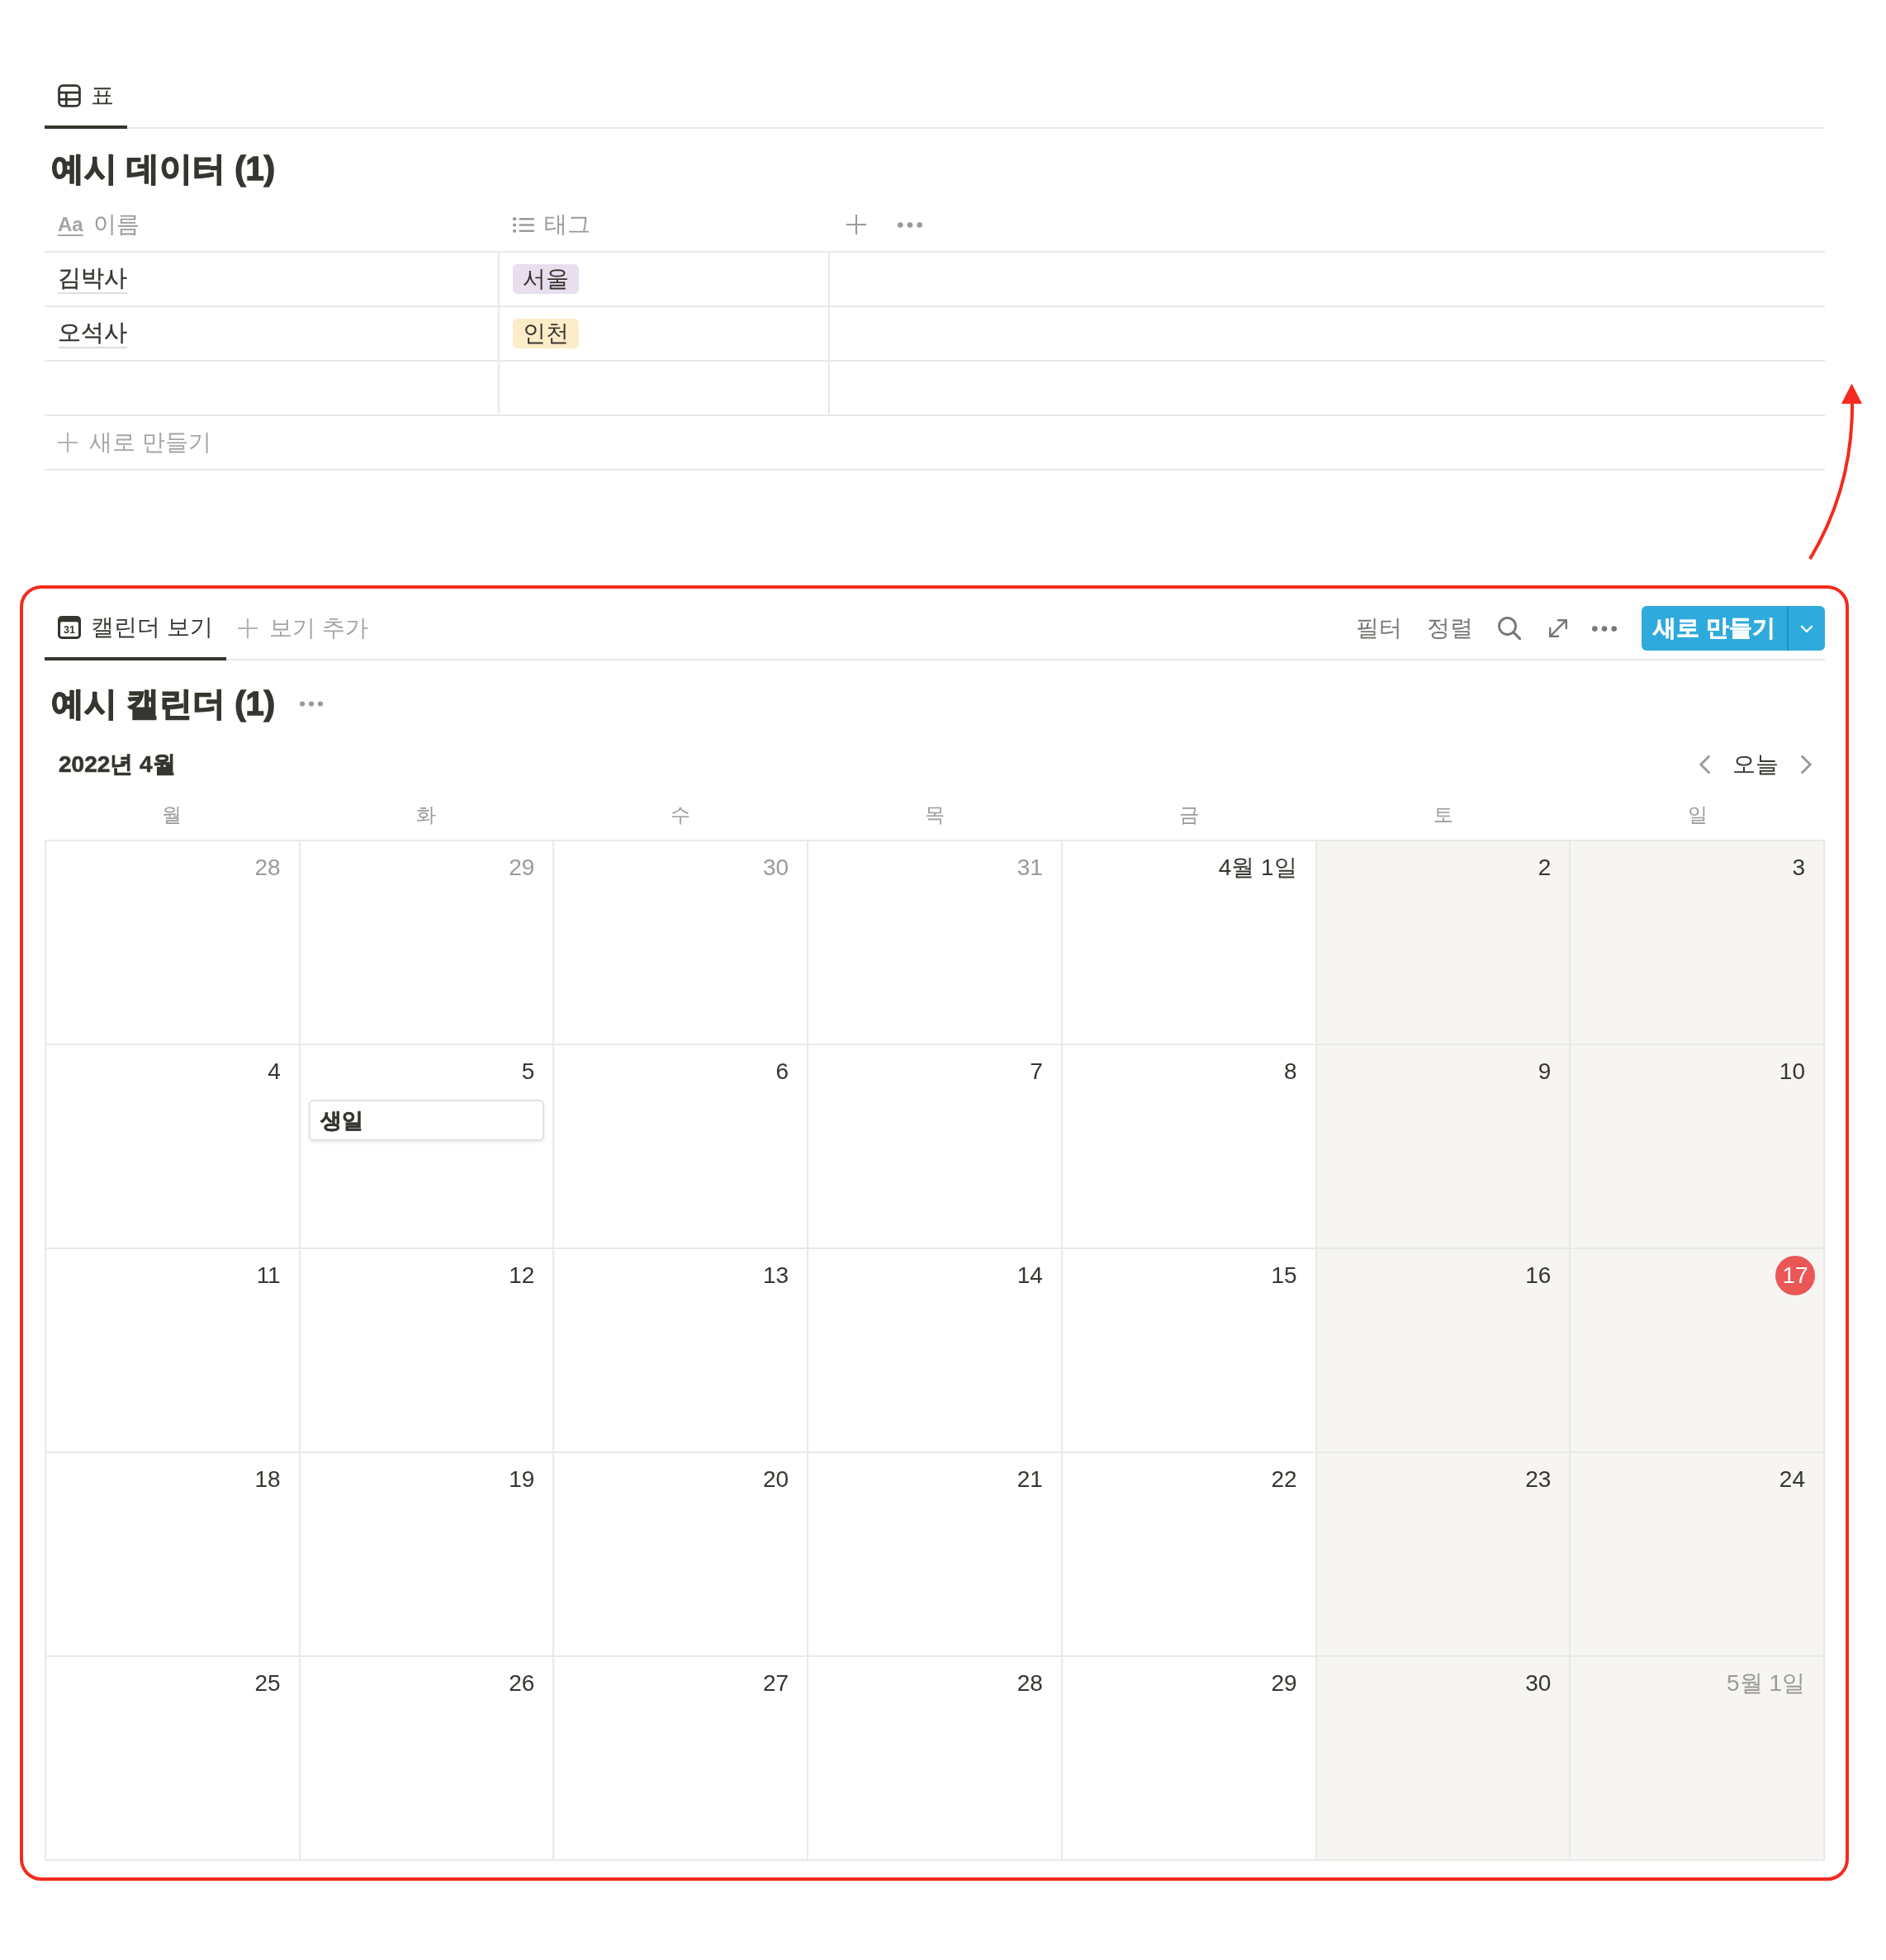 The height and width of the screenshot is (1960, 1886). Describe the element at coordinates (680, 814) in the screenshot. I see `weekday-label: 수` at that location.